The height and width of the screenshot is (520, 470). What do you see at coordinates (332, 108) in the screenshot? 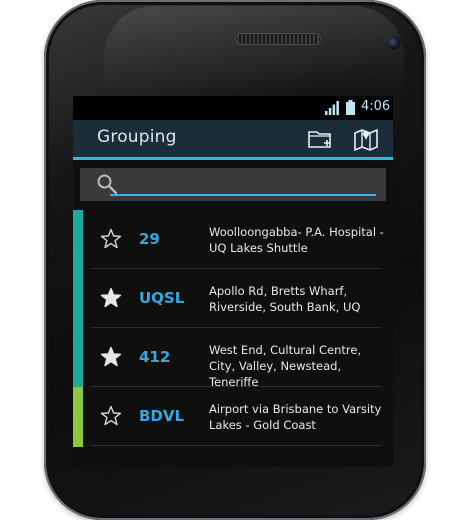
I see `signal-icon` at bounding box center [332, 108].